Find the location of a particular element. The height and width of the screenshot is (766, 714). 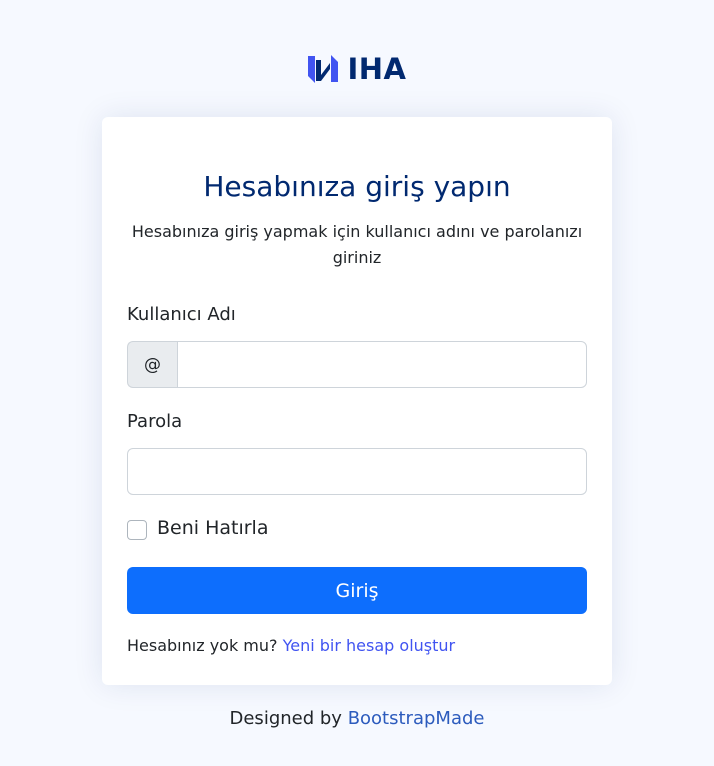

create-account-link: Yeni bir hesap oluştur is located at coordinates (369, 645).